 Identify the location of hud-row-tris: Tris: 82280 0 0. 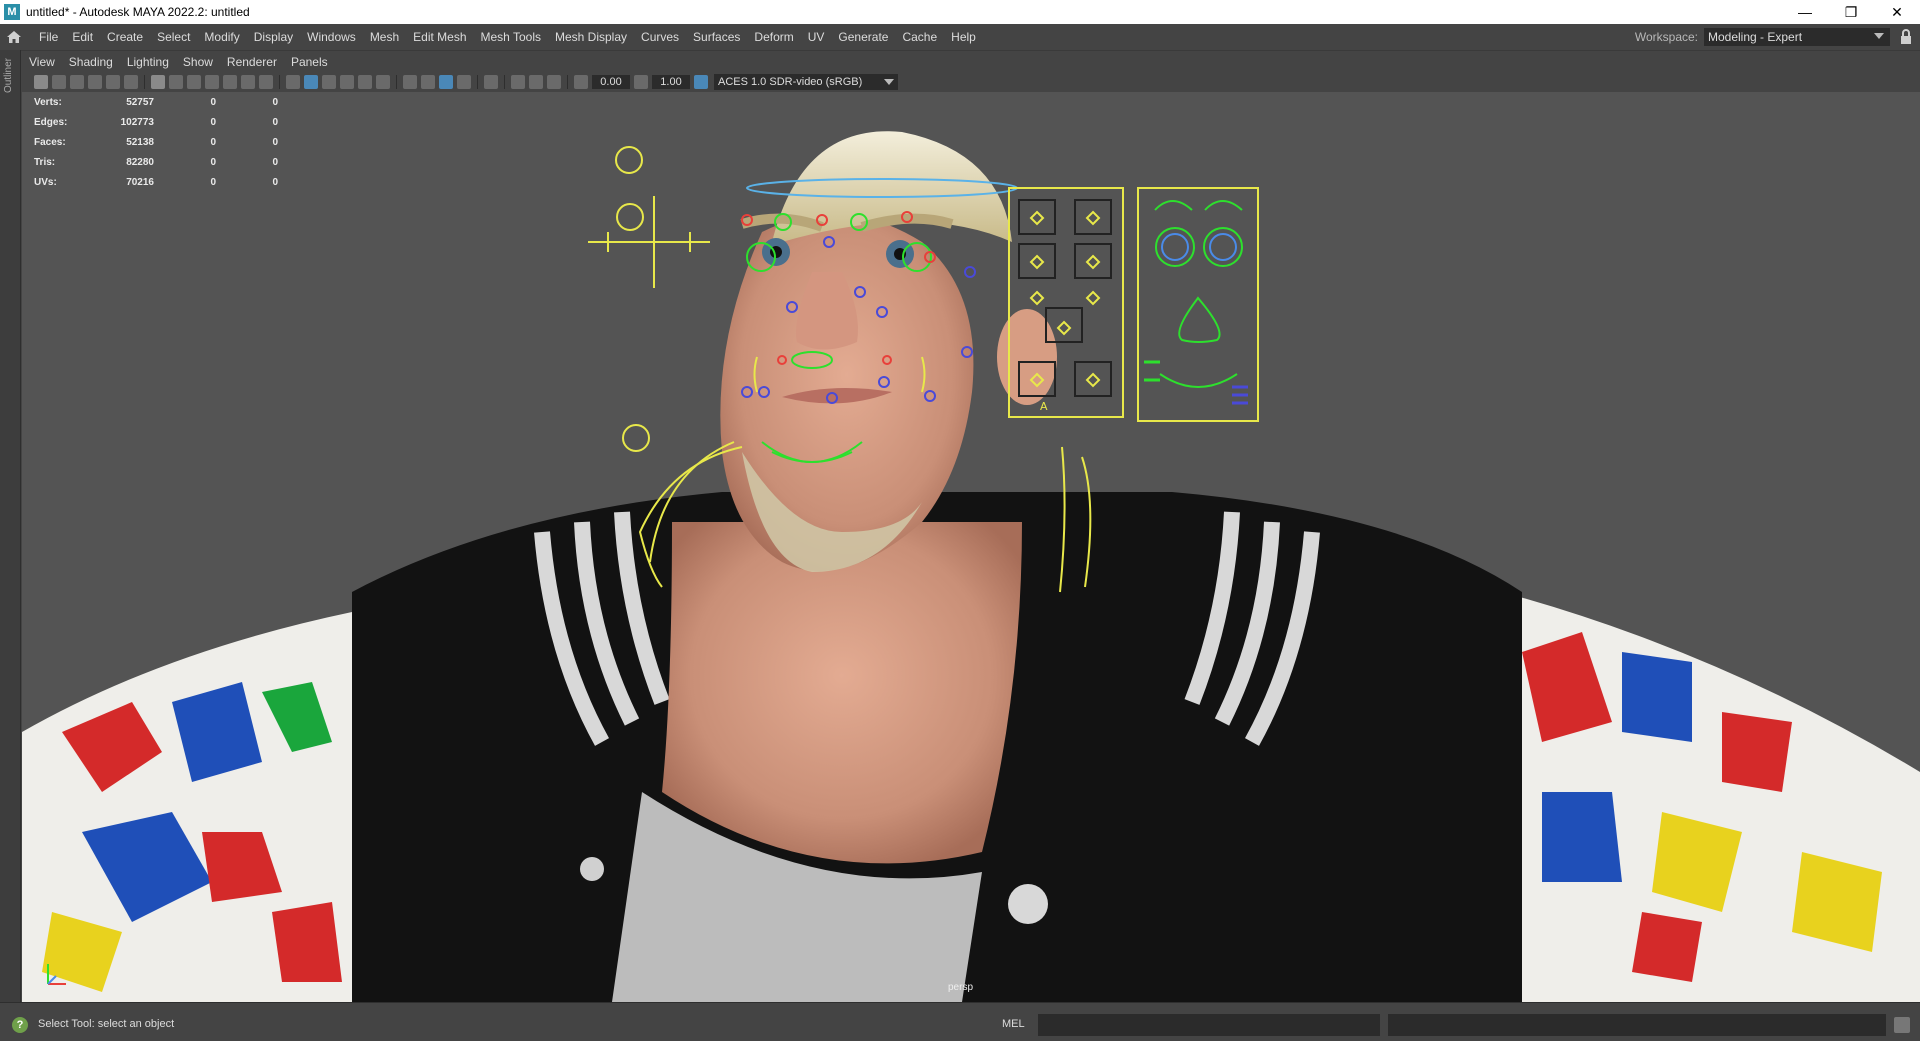
(156, 162).